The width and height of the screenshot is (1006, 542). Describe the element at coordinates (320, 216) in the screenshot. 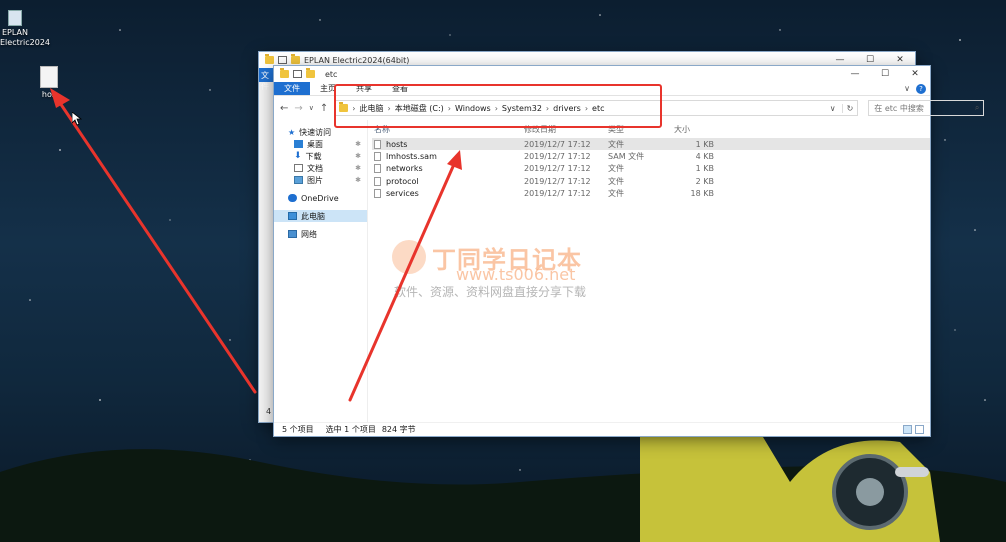

I see `nav-this-pc: 此电脑` at that location.